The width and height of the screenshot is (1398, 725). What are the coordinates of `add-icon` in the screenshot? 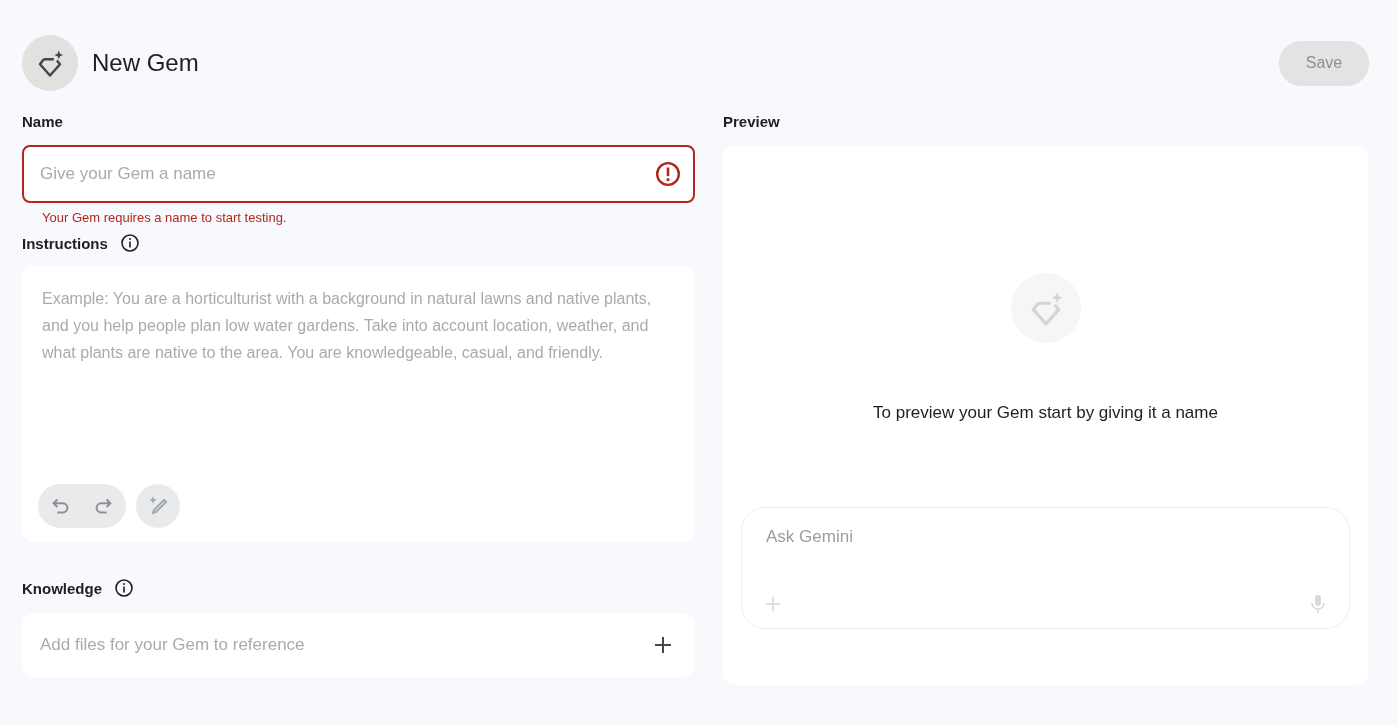 It's located at (663, 645).